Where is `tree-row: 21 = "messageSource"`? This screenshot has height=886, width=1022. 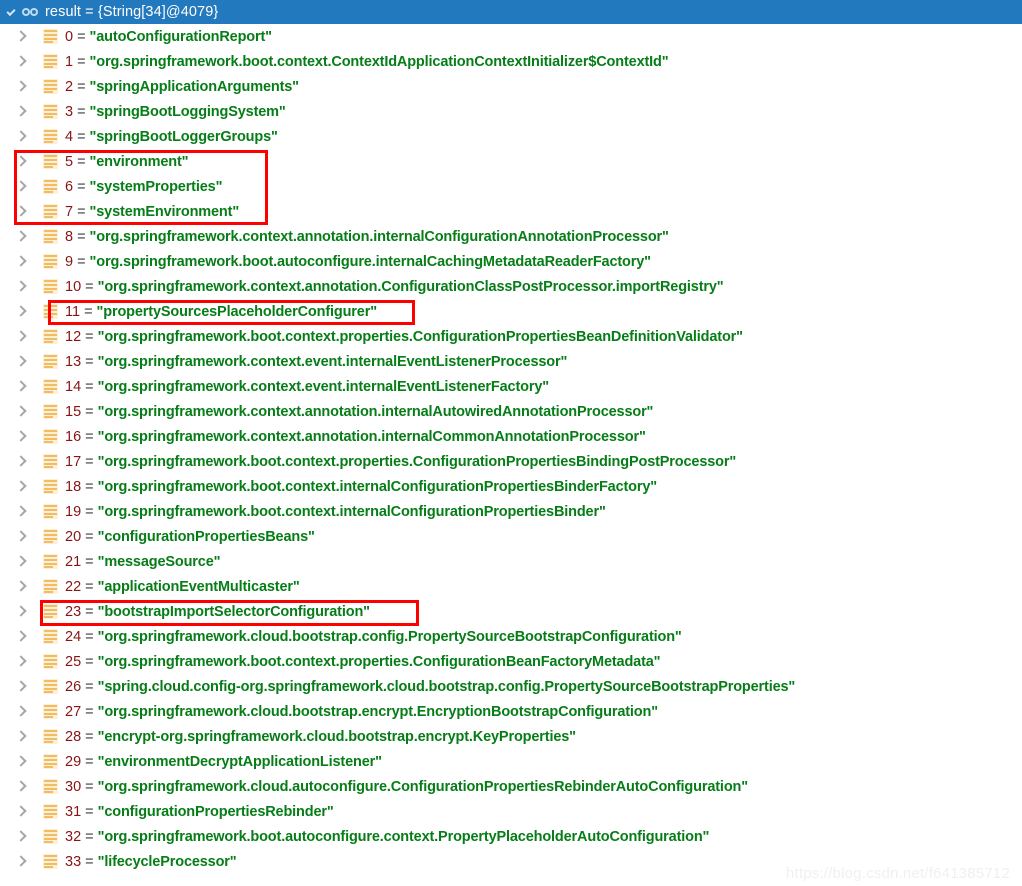
tree-row: 21 = "messageSource" is located at coordinates (511, 561).